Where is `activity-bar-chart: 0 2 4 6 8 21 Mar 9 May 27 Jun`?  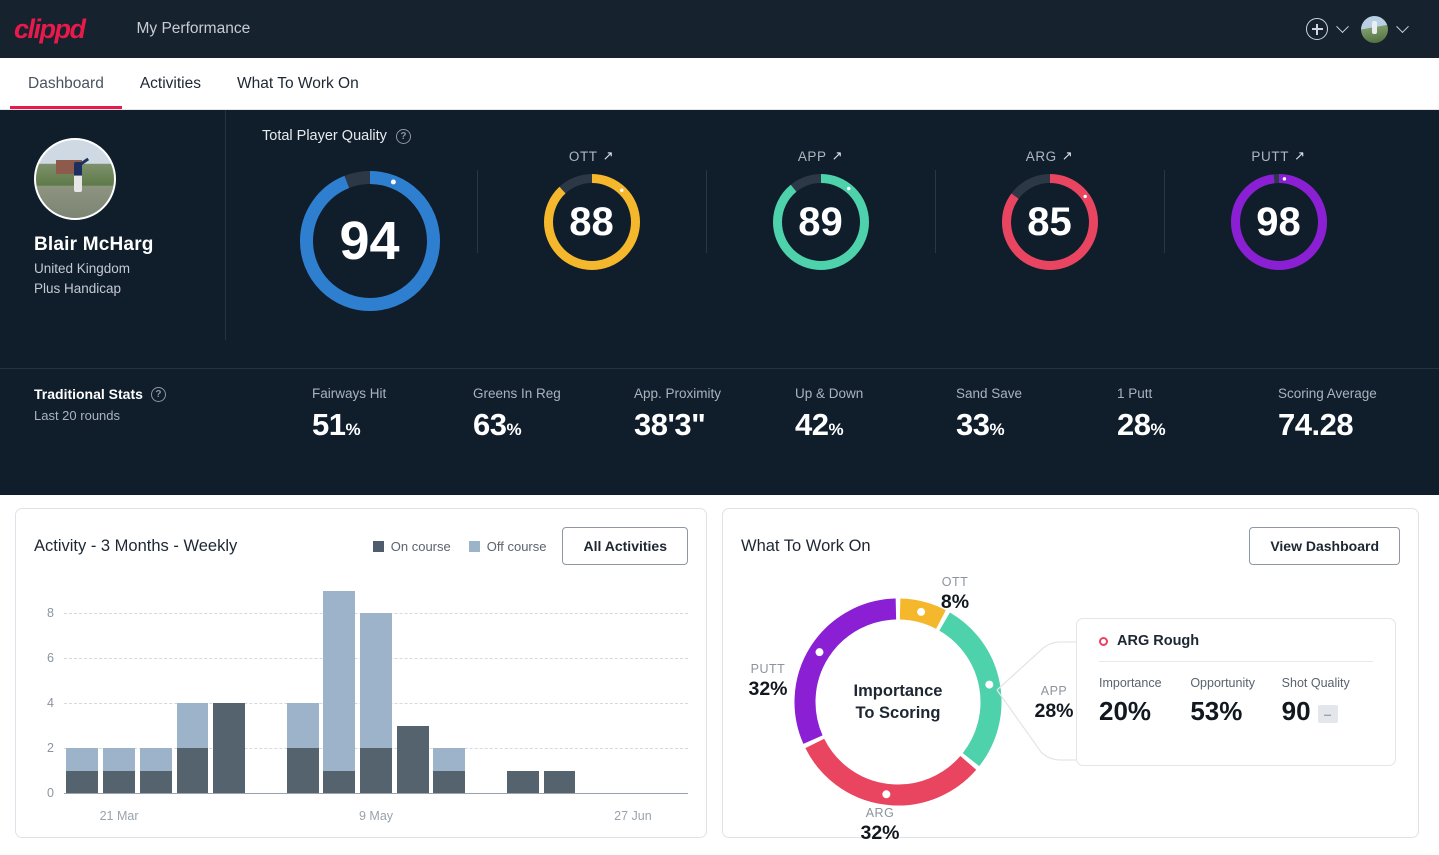 activity-bar-chart: 0 2 4 6 8 21 Mar 9 May 27 Jun is located at coordinates (361, 708).